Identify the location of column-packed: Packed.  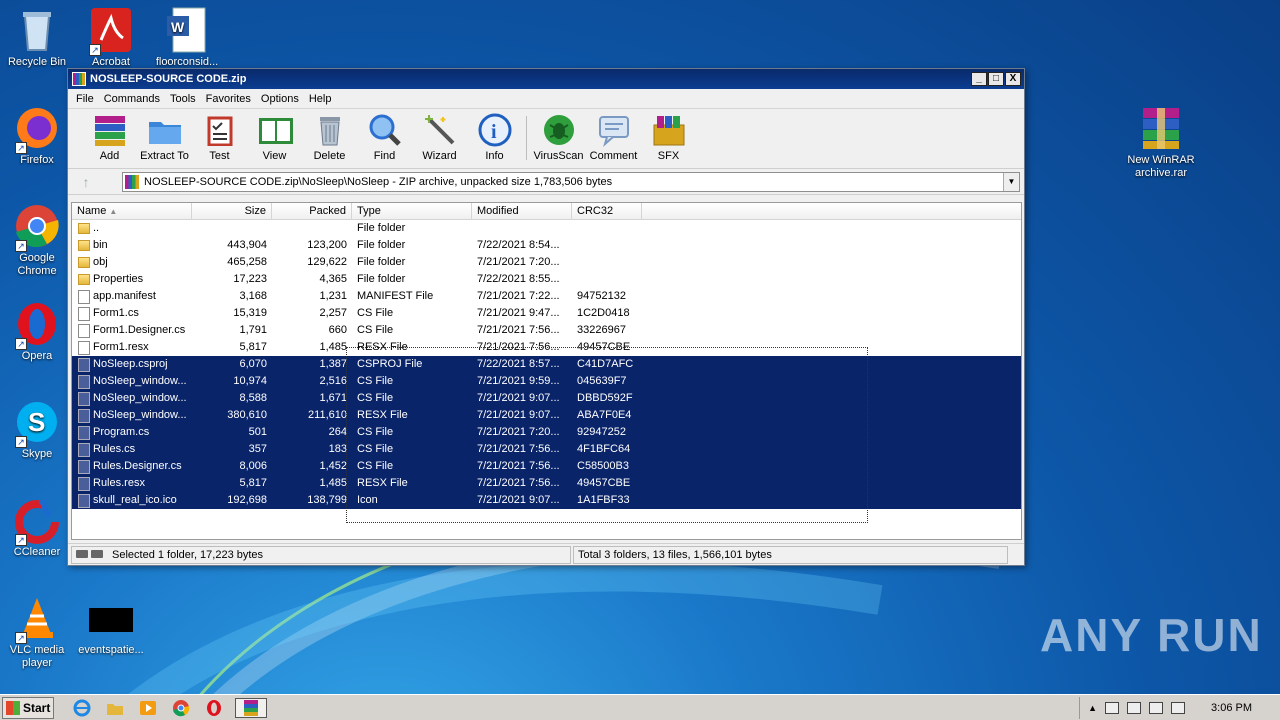
(312, 211).